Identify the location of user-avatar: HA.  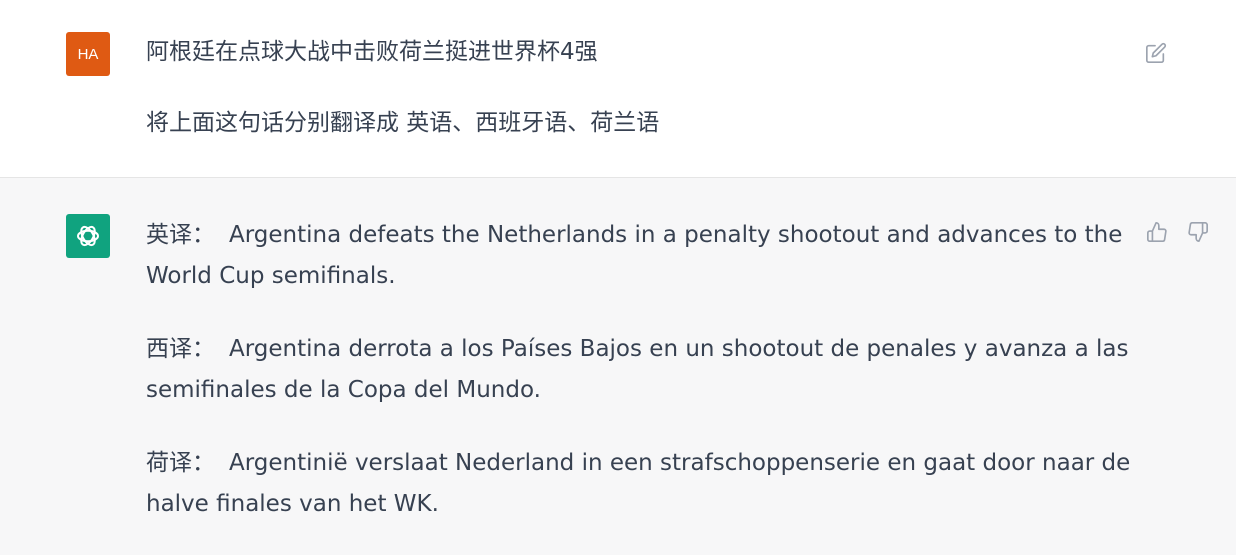
(88, 54).